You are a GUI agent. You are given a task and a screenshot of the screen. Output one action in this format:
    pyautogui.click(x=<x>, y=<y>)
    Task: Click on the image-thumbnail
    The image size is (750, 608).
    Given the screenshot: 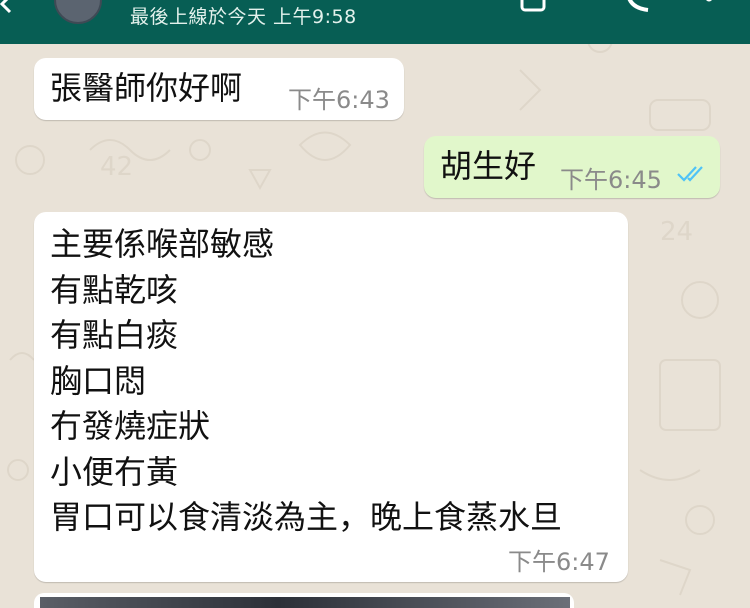 What is the action you would take?
    pyautogui.click(x=305, y=602)
    